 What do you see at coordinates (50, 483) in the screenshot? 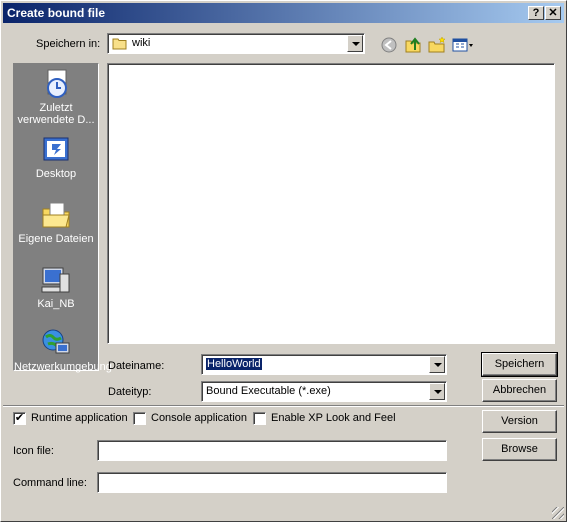
I see `command-line-label: Command line:` at bounding box center [50, 483].